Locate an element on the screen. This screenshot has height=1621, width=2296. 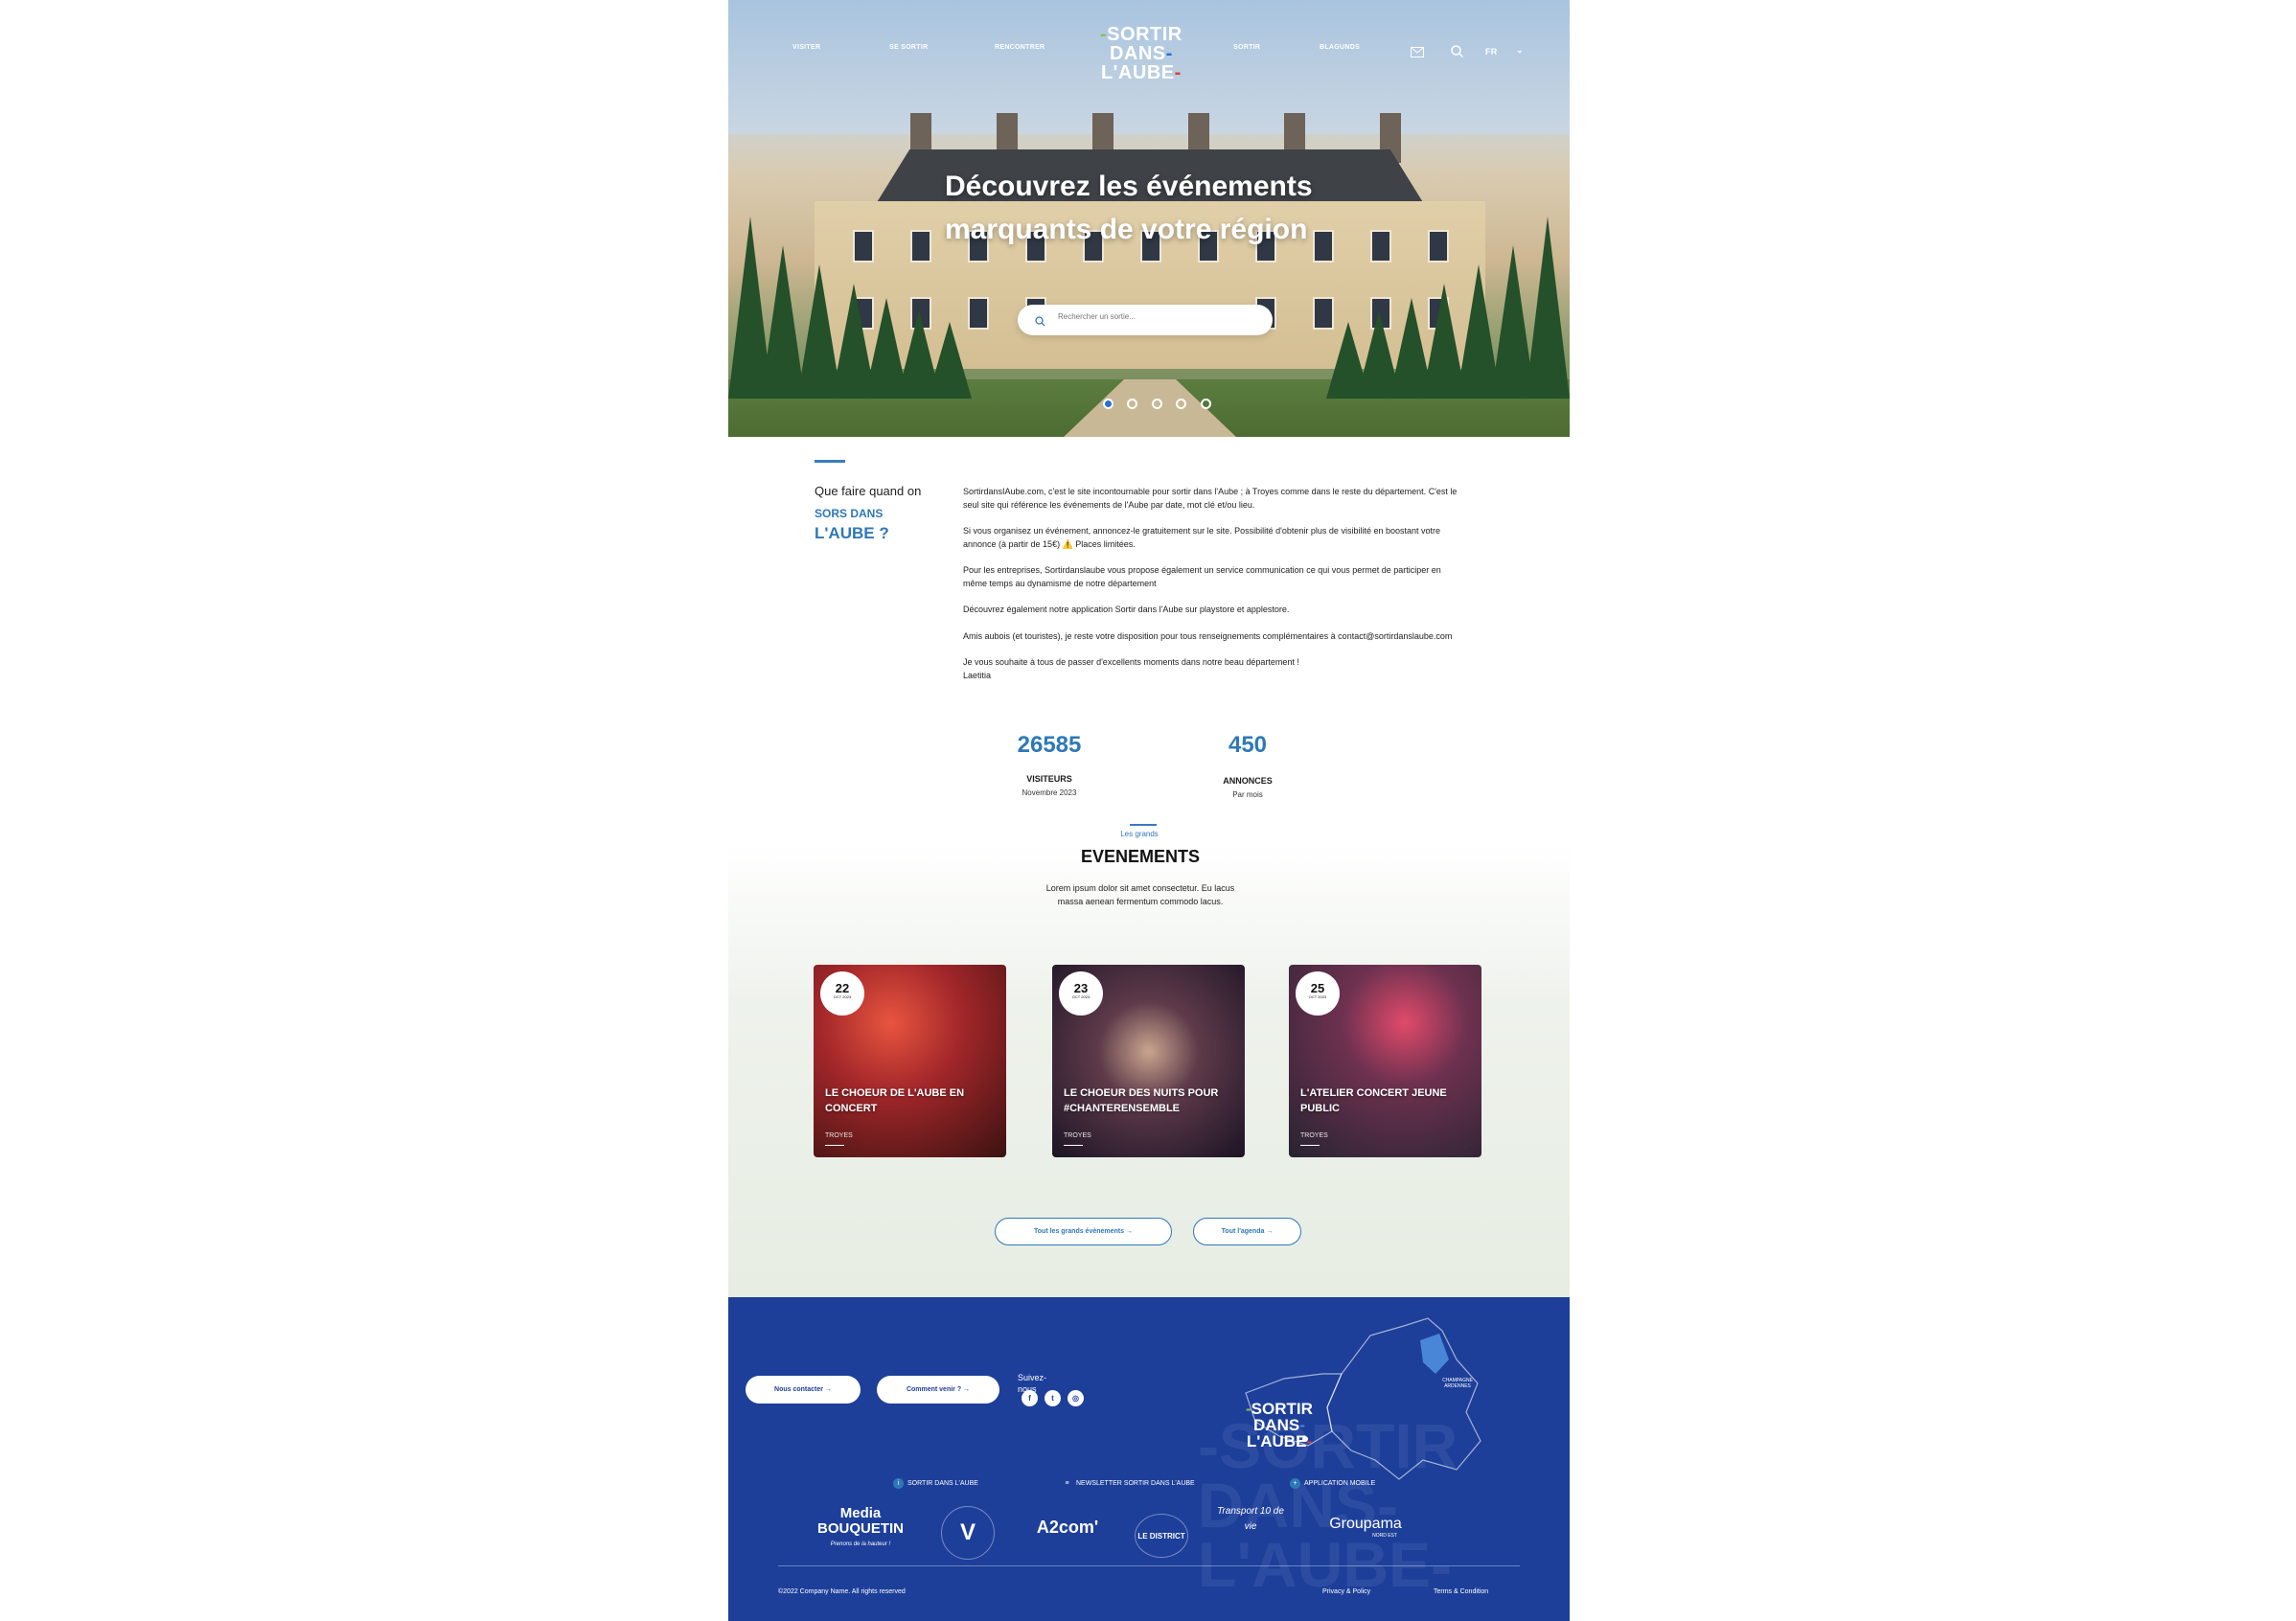
event-title: L'ATELIER CONCERT JEUNE PUBLIC is located at coordinates (1373, 1100).